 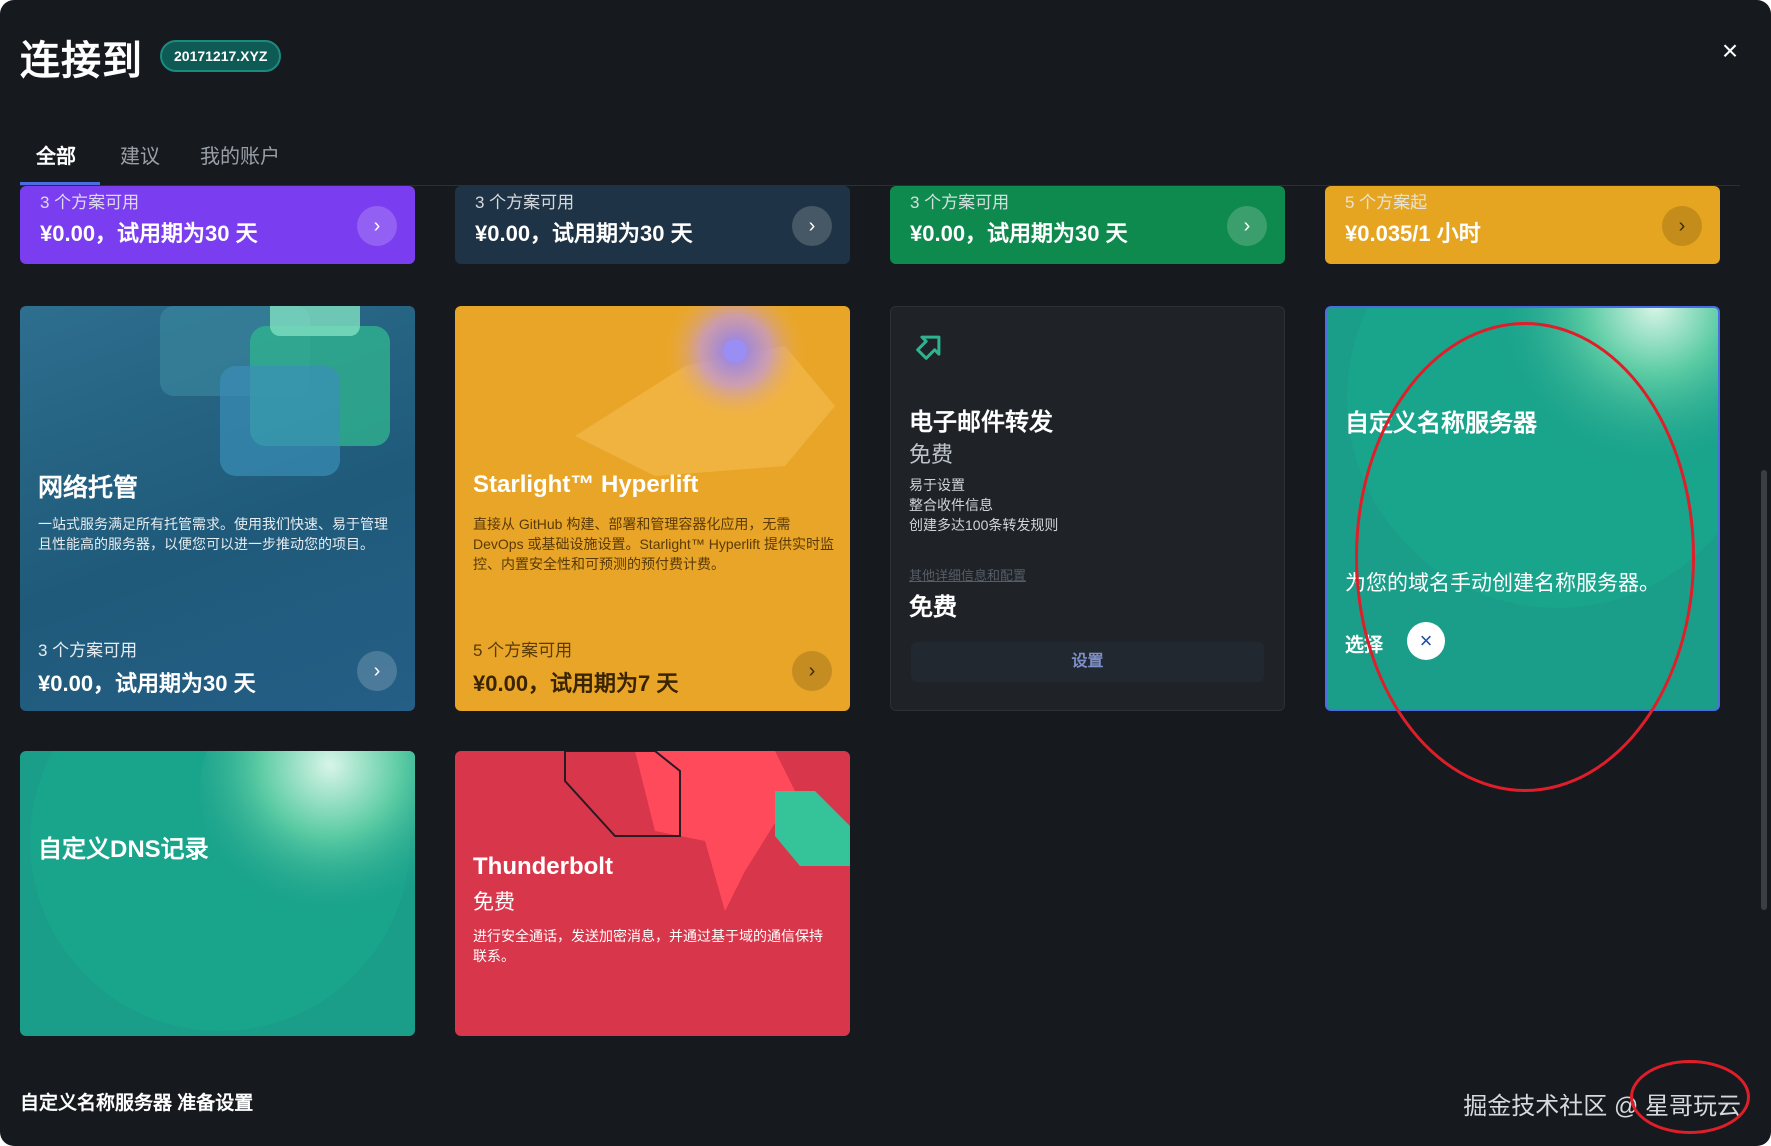 What do you see at coordinates (222, 891) in the screenshot?
I see `dns-decoration` at bounding box center [222, 891].